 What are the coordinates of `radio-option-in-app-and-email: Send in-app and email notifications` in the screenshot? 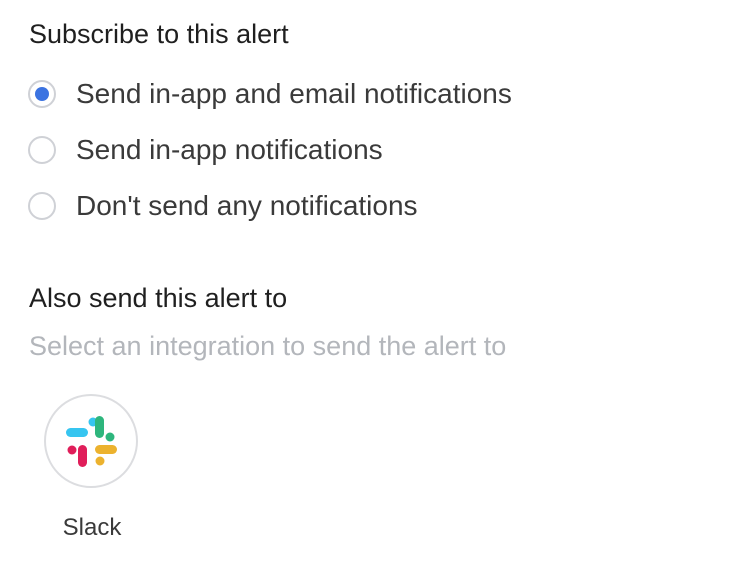 It's located at (270, 94).